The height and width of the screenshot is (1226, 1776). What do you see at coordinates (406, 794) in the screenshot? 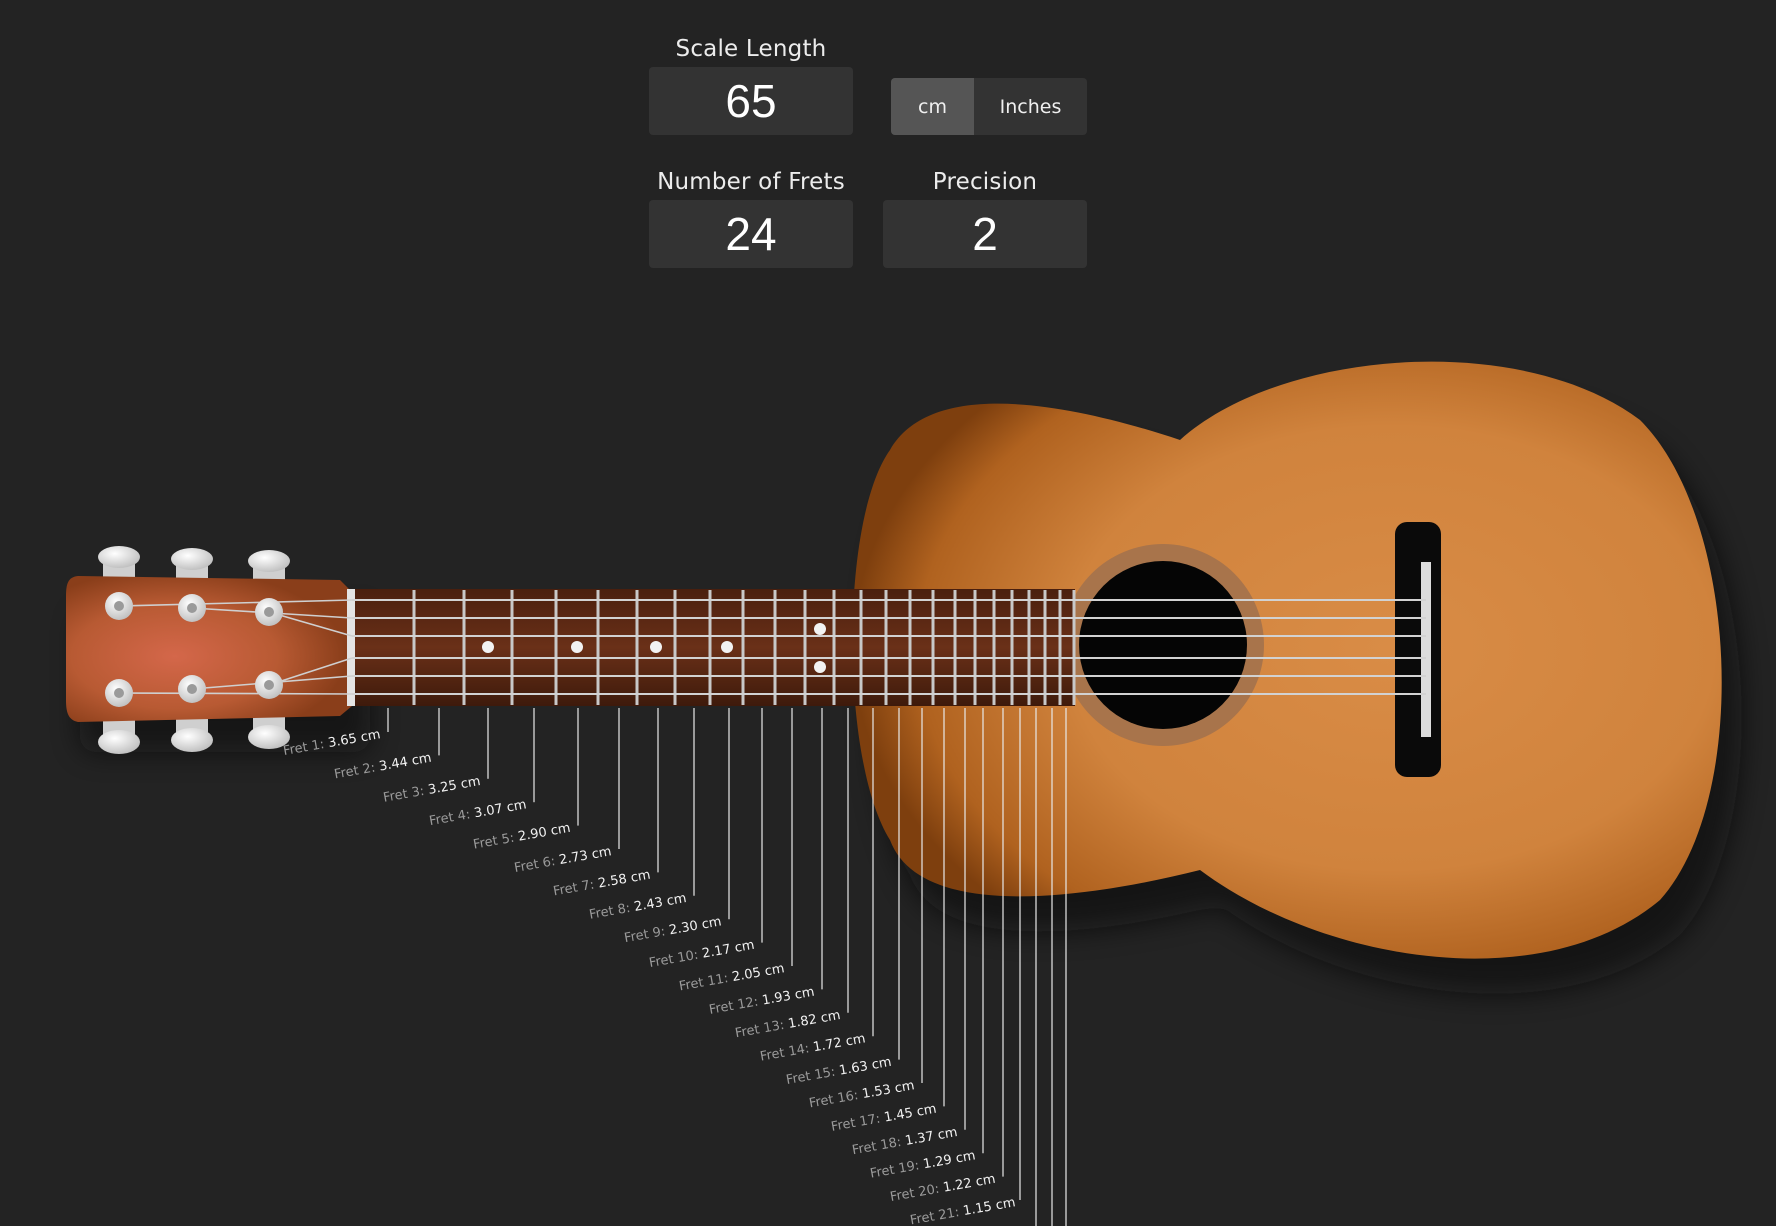
I see `fret-number-label: Fret 3:` at bounding box center [406, 794].